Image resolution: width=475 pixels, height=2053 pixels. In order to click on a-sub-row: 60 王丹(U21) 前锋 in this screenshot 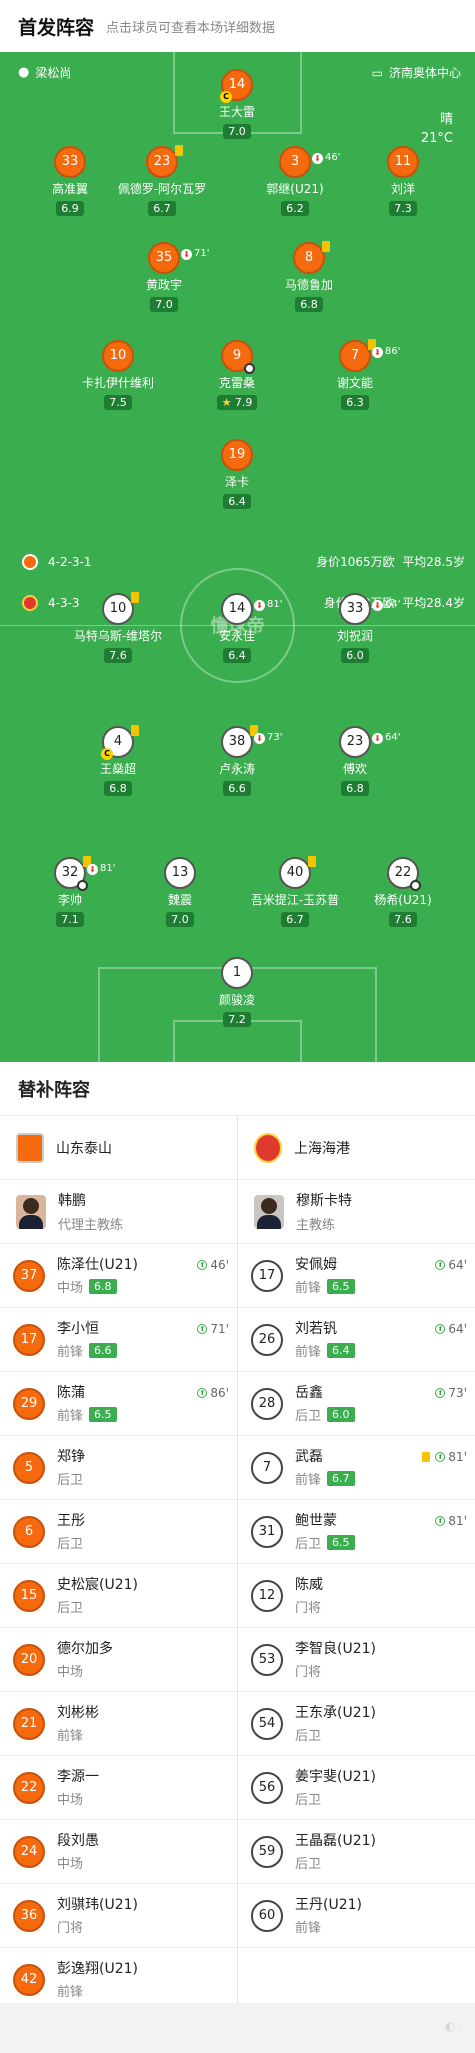, I will do `click(356, 1916)`.